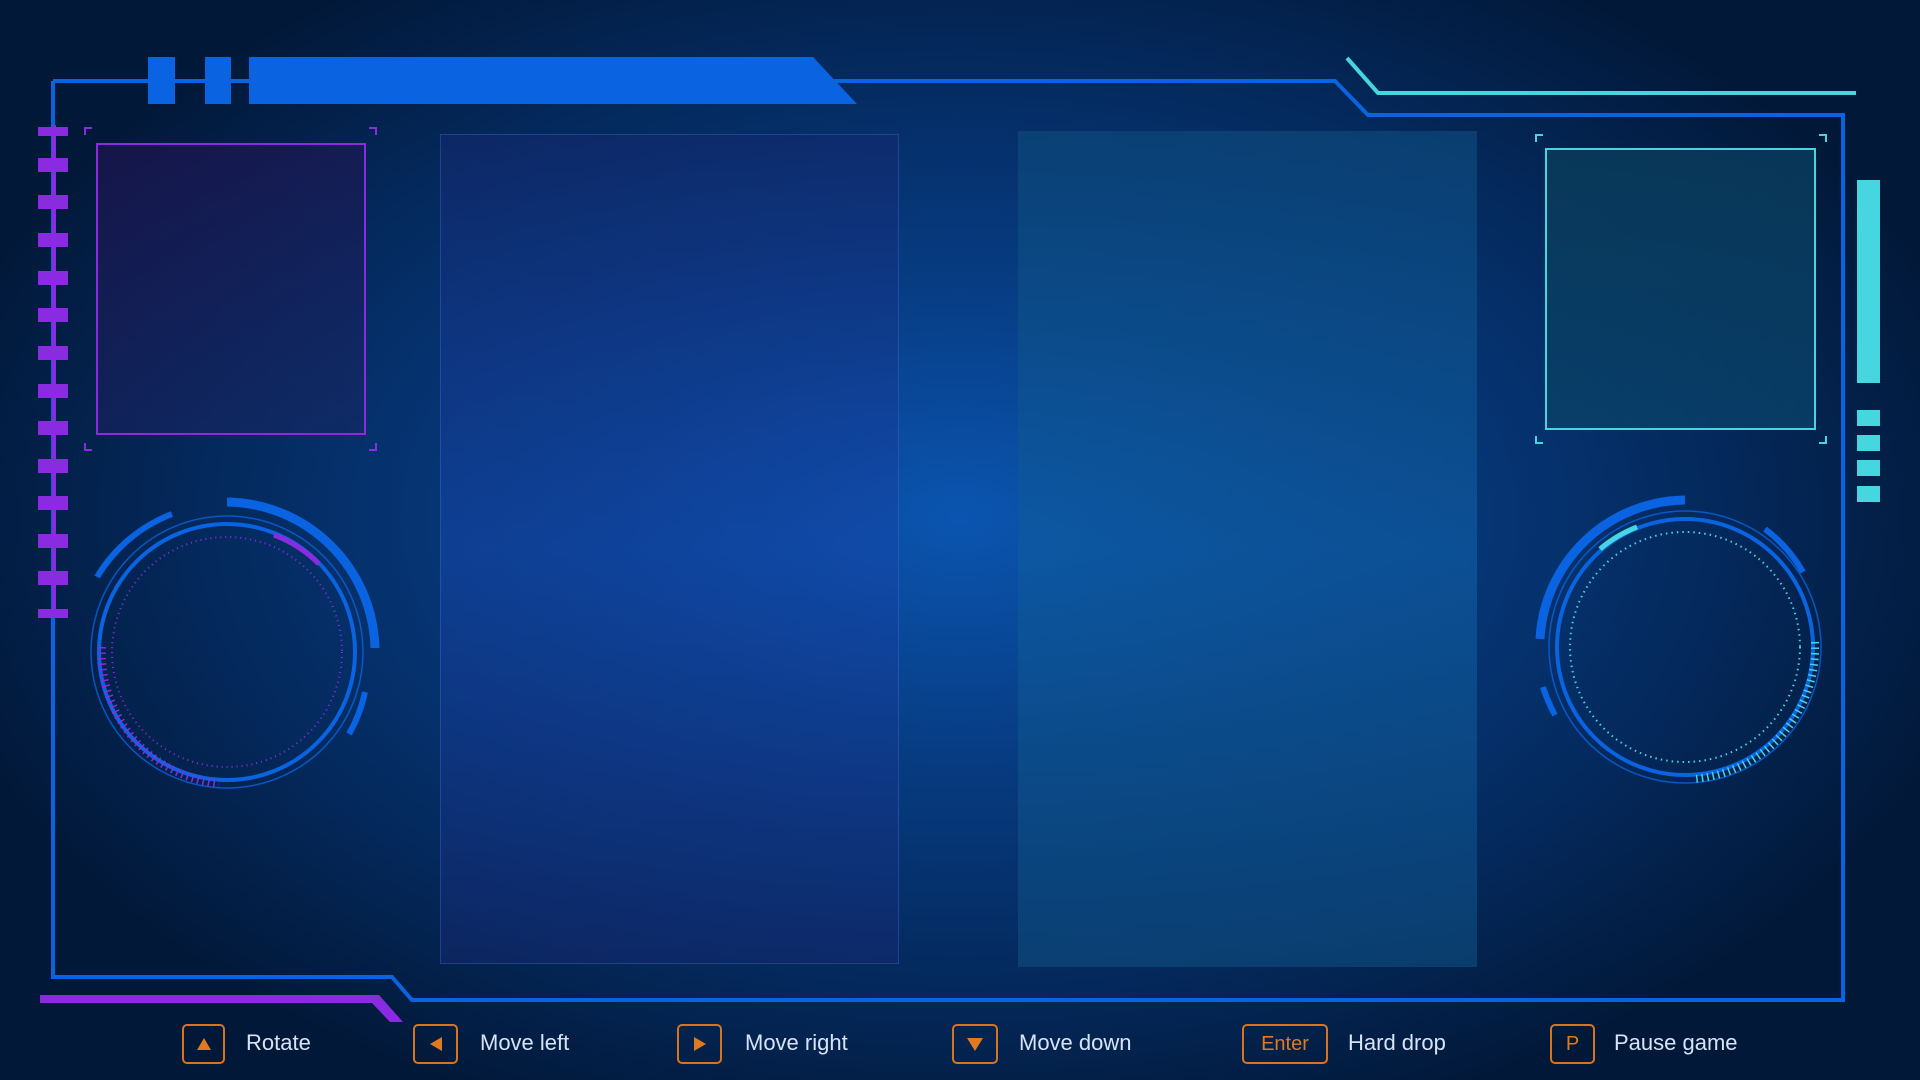  I want to click on hard-drop-label: Hard drop, so click(1397, 1042).